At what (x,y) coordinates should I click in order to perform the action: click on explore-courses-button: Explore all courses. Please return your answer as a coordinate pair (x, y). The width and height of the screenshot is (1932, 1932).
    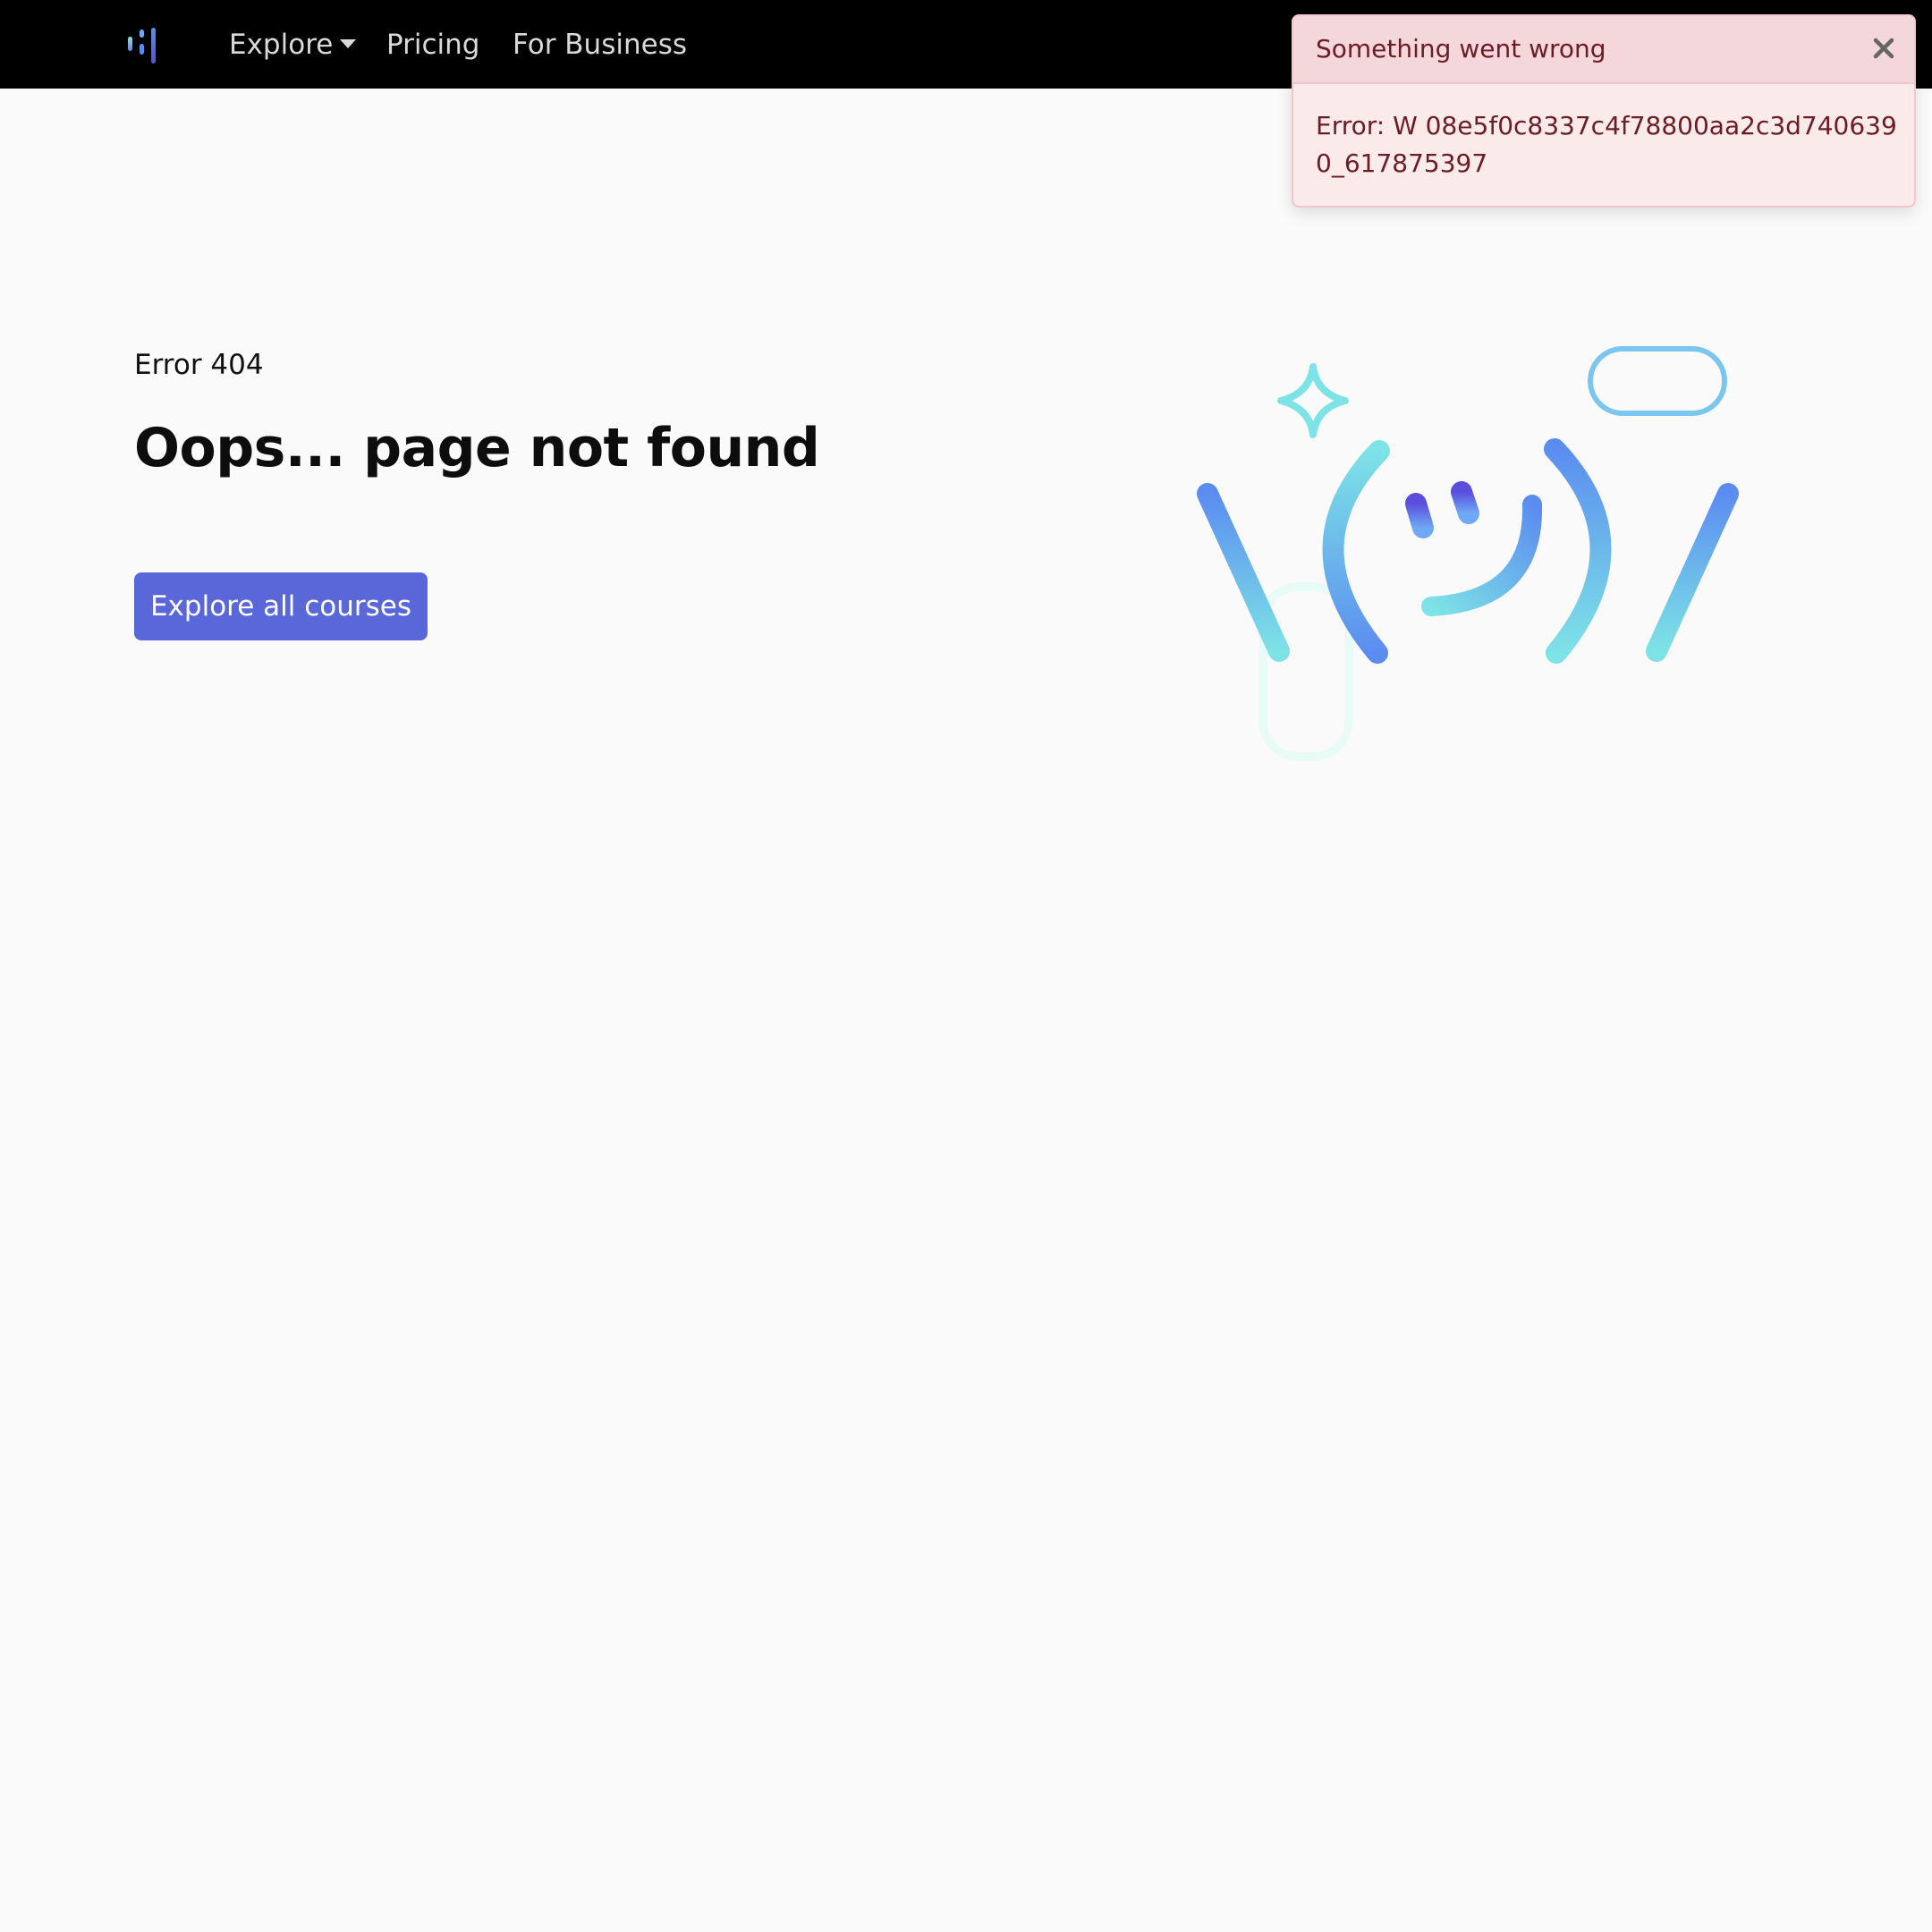
    Looking at the image, I should click on (281, 606).